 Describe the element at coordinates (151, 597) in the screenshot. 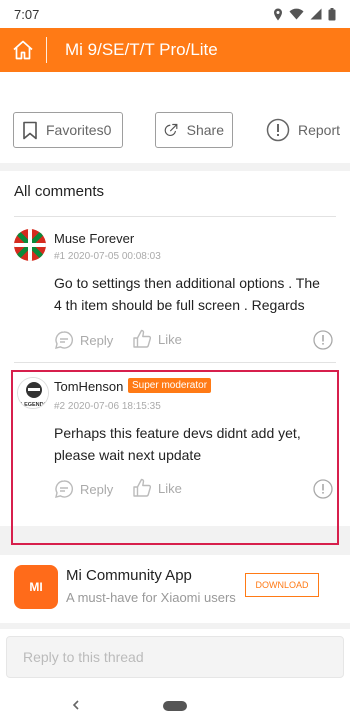

I see `promo-subtitle: A must-have for Xiaomi users` at that location.